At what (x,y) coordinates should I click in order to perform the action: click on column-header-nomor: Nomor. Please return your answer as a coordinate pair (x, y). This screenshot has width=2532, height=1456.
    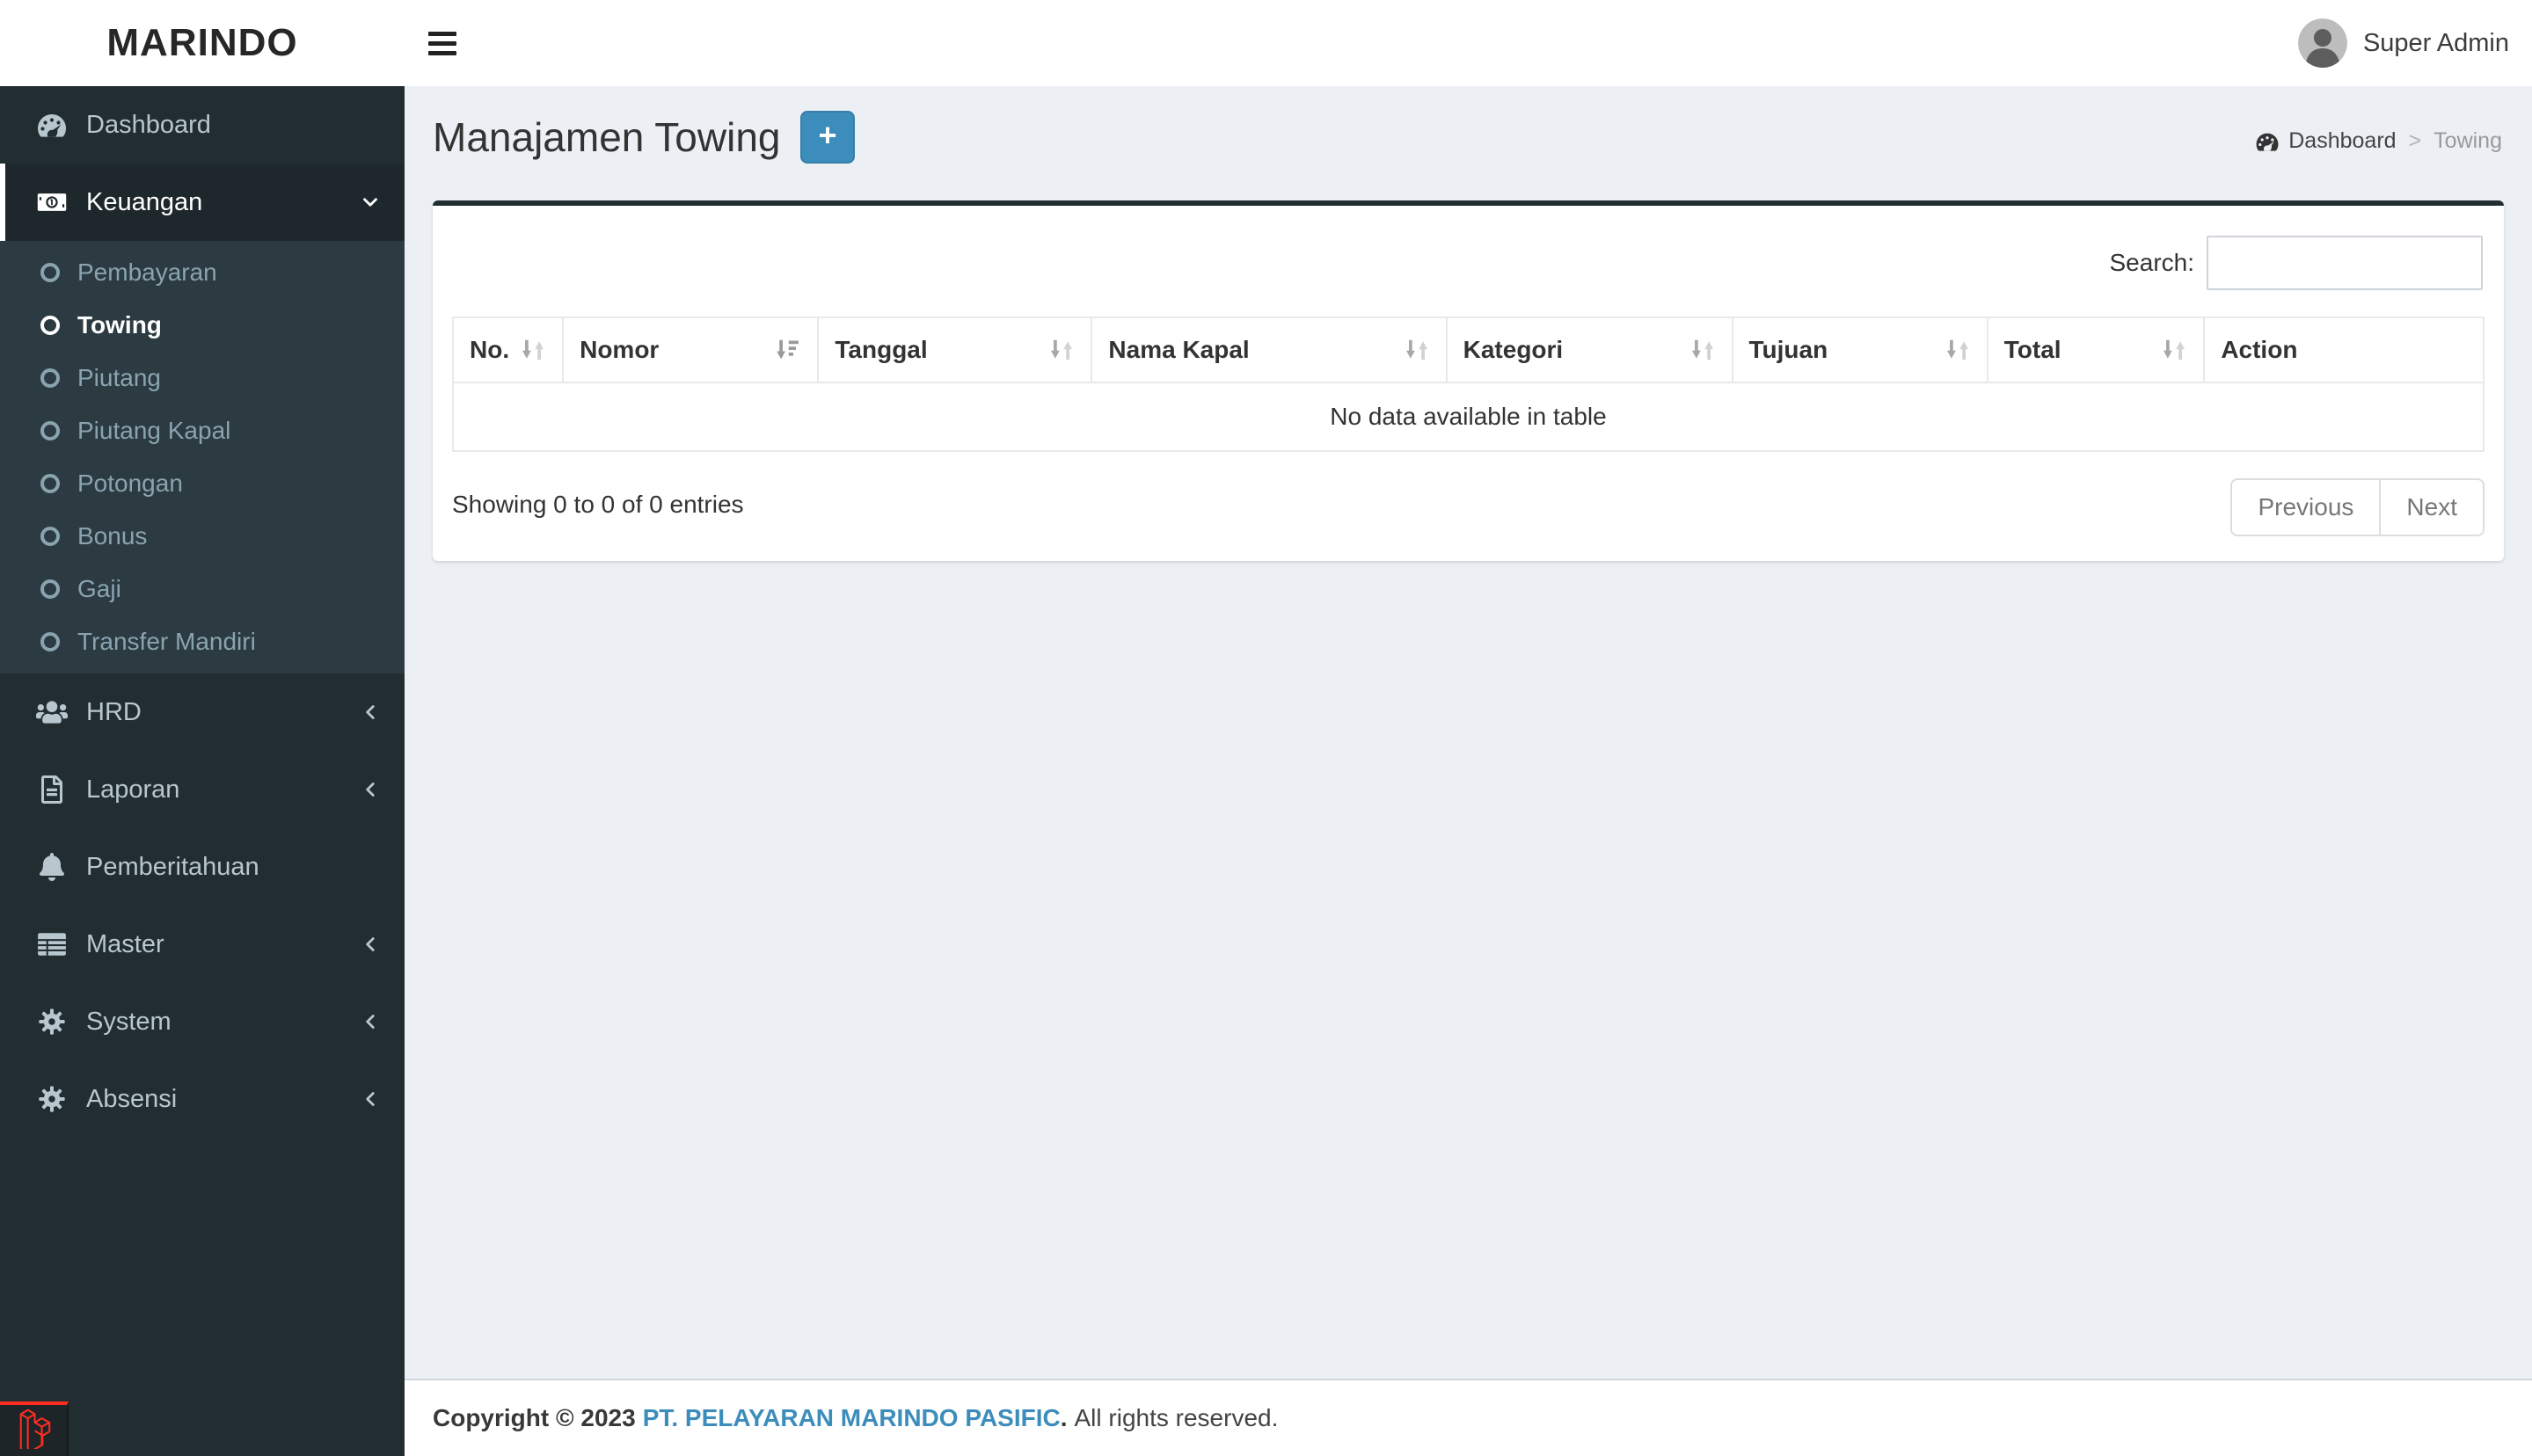
    Looking at the image, I should click on (691, 350).